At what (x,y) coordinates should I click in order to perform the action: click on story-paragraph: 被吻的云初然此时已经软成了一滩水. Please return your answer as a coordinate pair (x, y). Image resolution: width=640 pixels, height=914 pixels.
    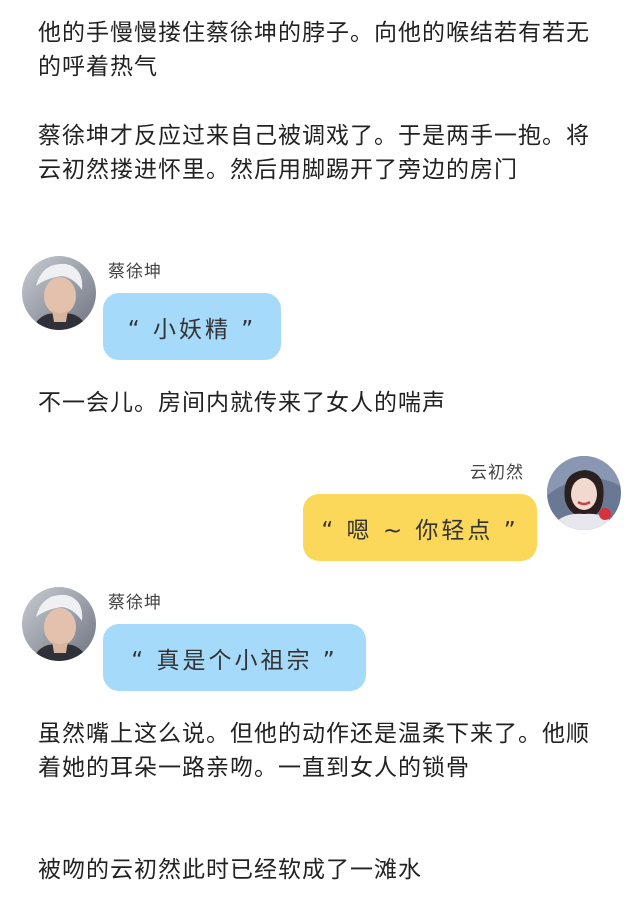
    Looking at the image, I should click on (230, 870).